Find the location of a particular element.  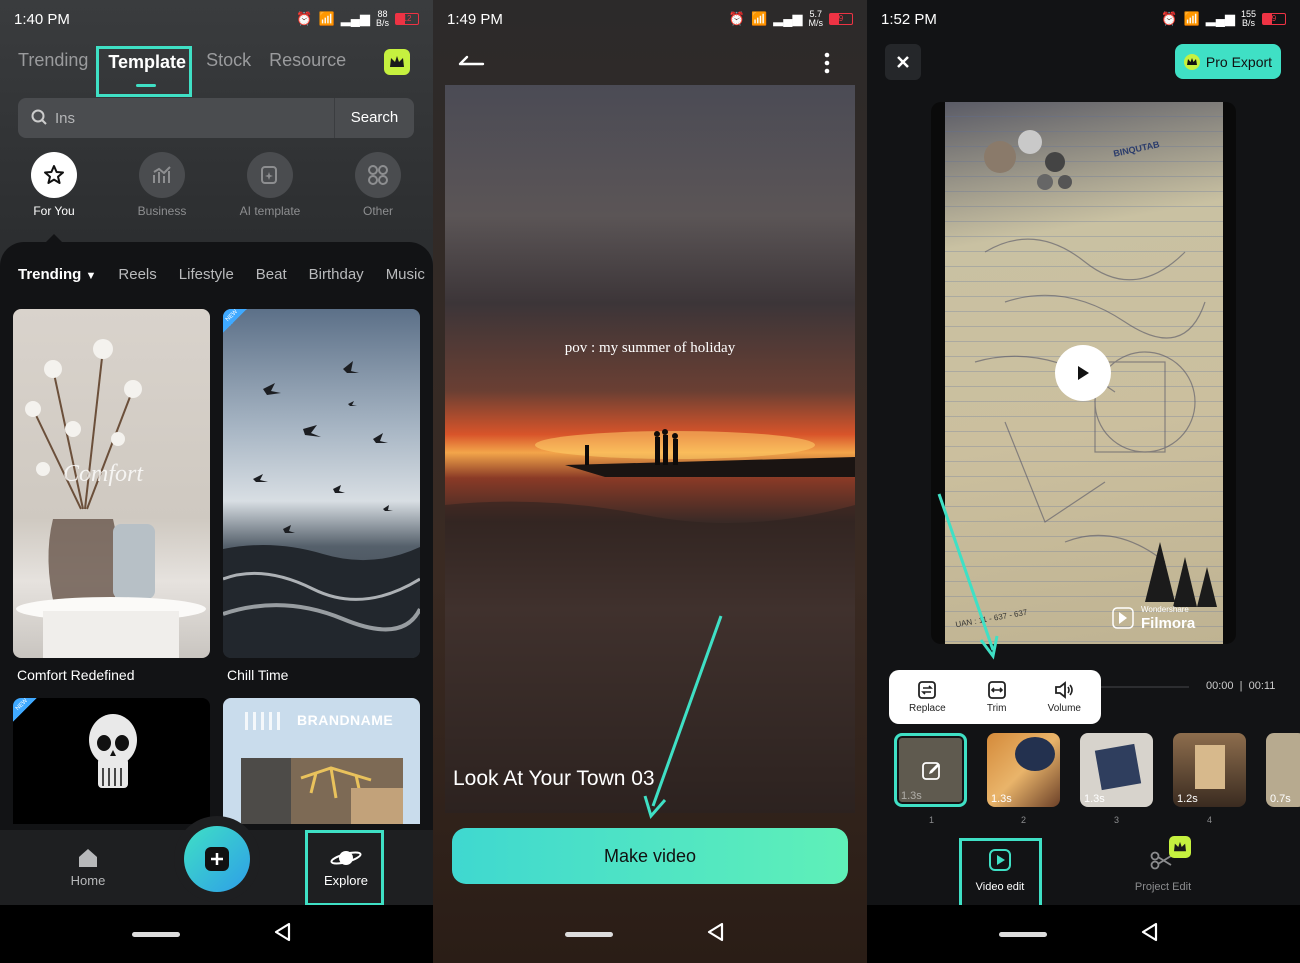

plus-icon is located at coordinates (217, 859).